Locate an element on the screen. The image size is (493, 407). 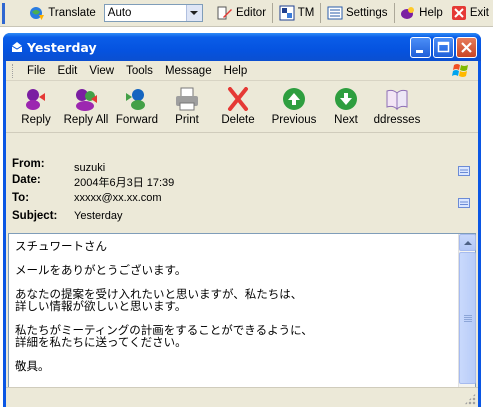
subject-value: Yesterday is located at coordinates (98, 216).